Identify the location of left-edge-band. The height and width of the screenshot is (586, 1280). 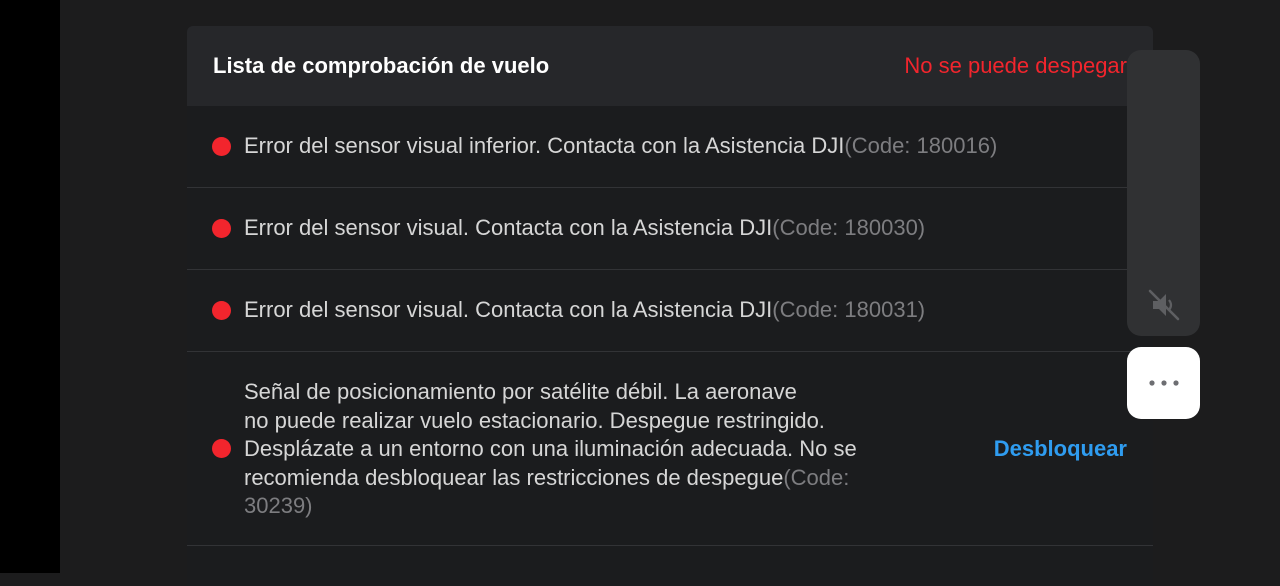
(30, 286).